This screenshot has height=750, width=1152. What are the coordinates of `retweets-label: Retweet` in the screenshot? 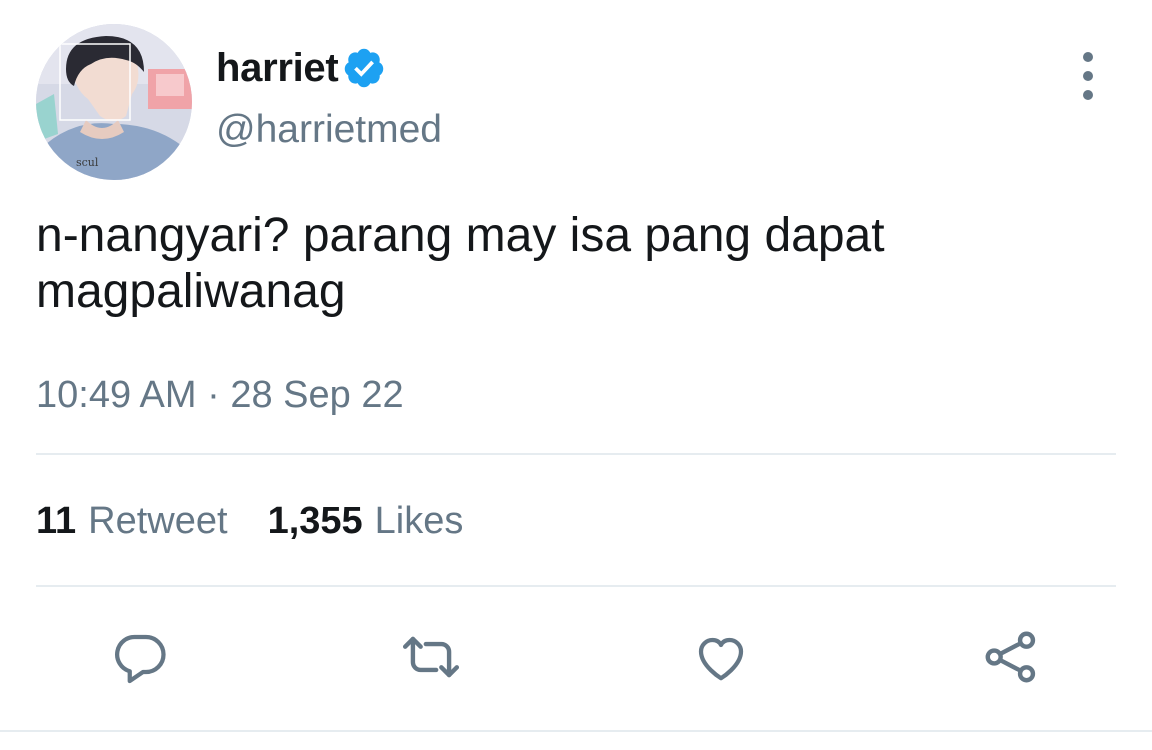 It's located at (158, 521).